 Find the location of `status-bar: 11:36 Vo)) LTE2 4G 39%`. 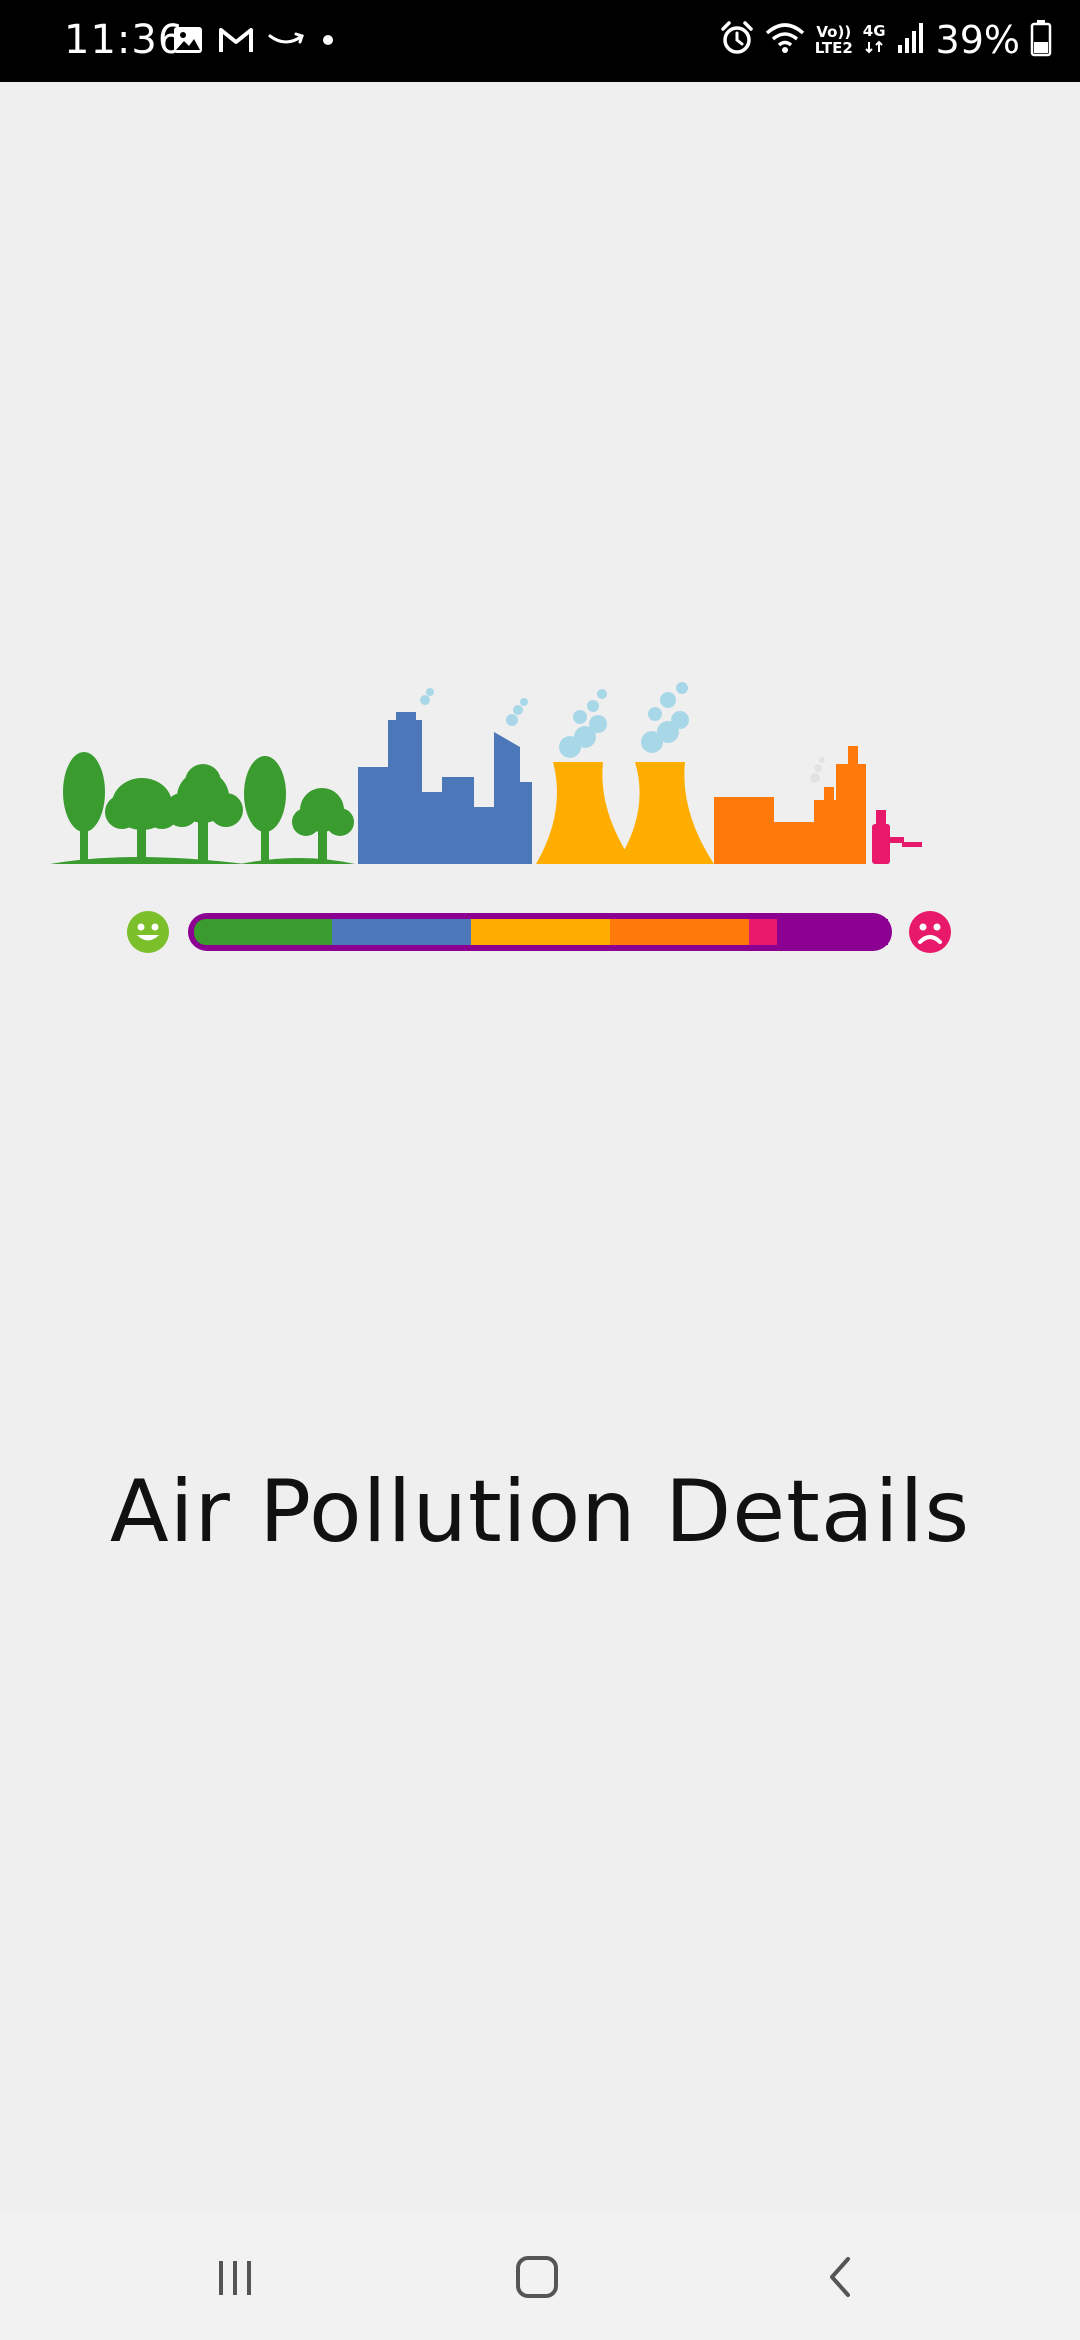

status-bar: 11:36 Vo)) LTE2 4G 39% is located at coordinates (540, 41).